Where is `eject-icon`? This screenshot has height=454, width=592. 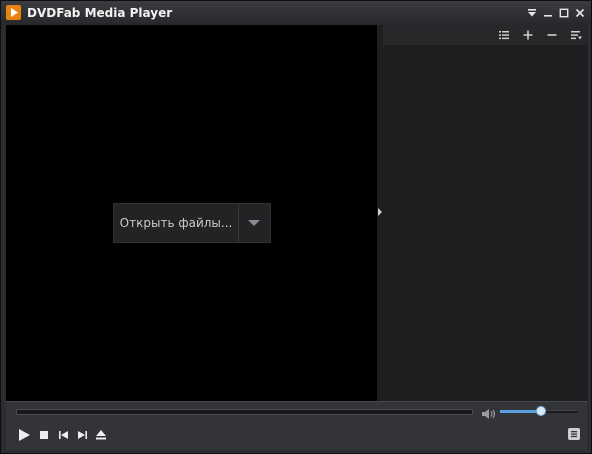
eject-icon is located at coordinates (102, 435).